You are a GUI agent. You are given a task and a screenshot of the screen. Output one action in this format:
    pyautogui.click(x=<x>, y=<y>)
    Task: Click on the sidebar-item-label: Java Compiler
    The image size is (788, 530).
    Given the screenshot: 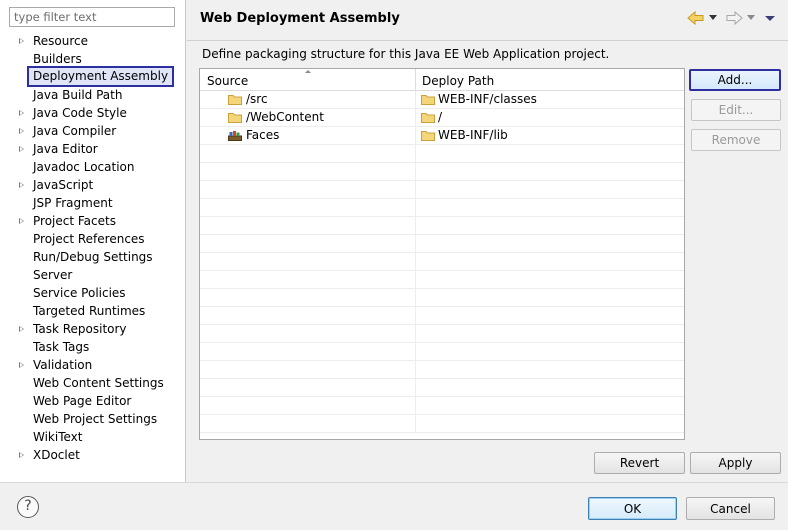 What is the action you would take?
    pyautogui.click(x=75, y=131)
    